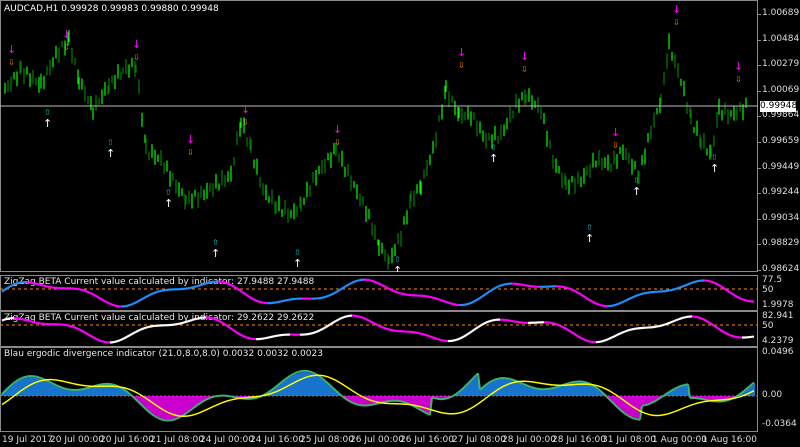 This screenshot has width=800, height=447. Describe the element at coordinates (461, 65) in the screenshot. I see `sell-signal-icon: ⇩` at that location.